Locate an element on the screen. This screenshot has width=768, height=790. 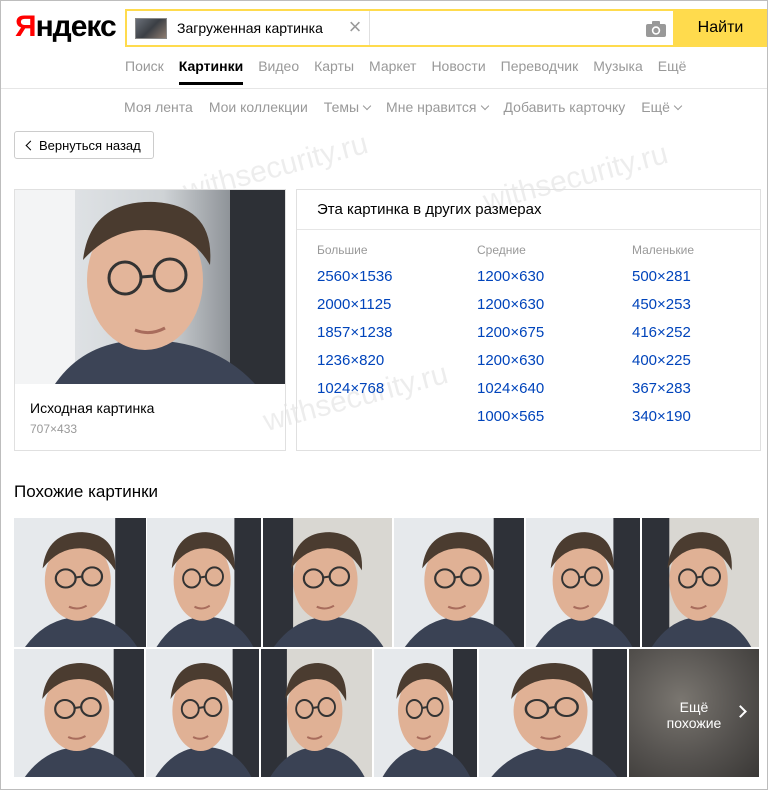
subnav-my-collections: Мои коллекции is located at coordinates (258, 107).